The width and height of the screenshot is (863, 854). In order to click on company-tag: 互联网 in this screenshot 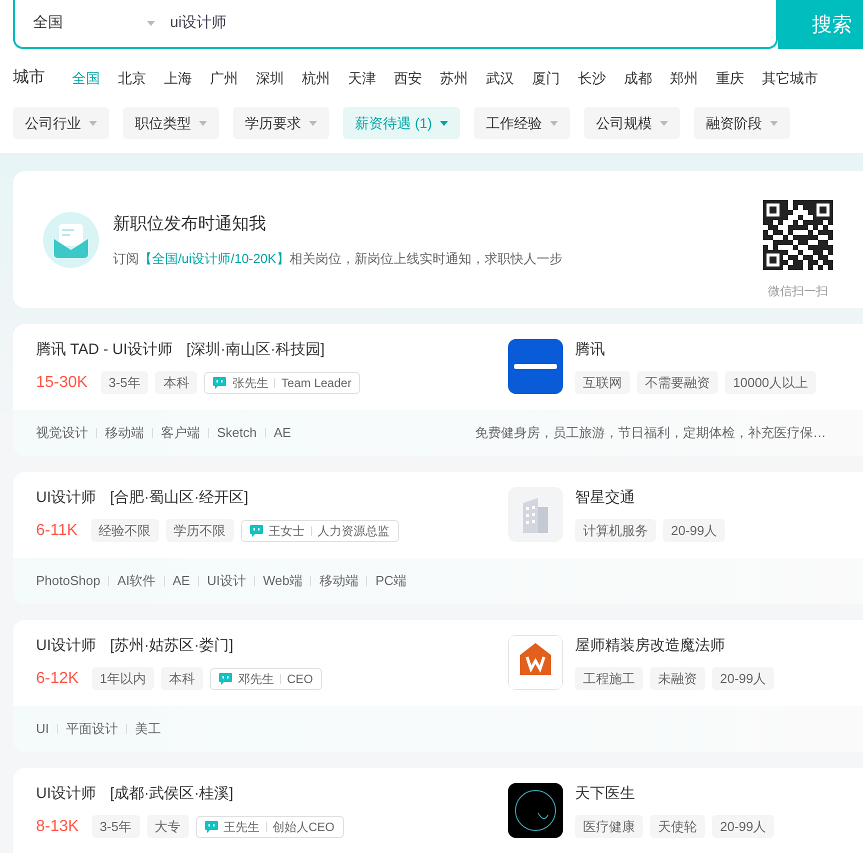, I will do `click(602, 382)`.